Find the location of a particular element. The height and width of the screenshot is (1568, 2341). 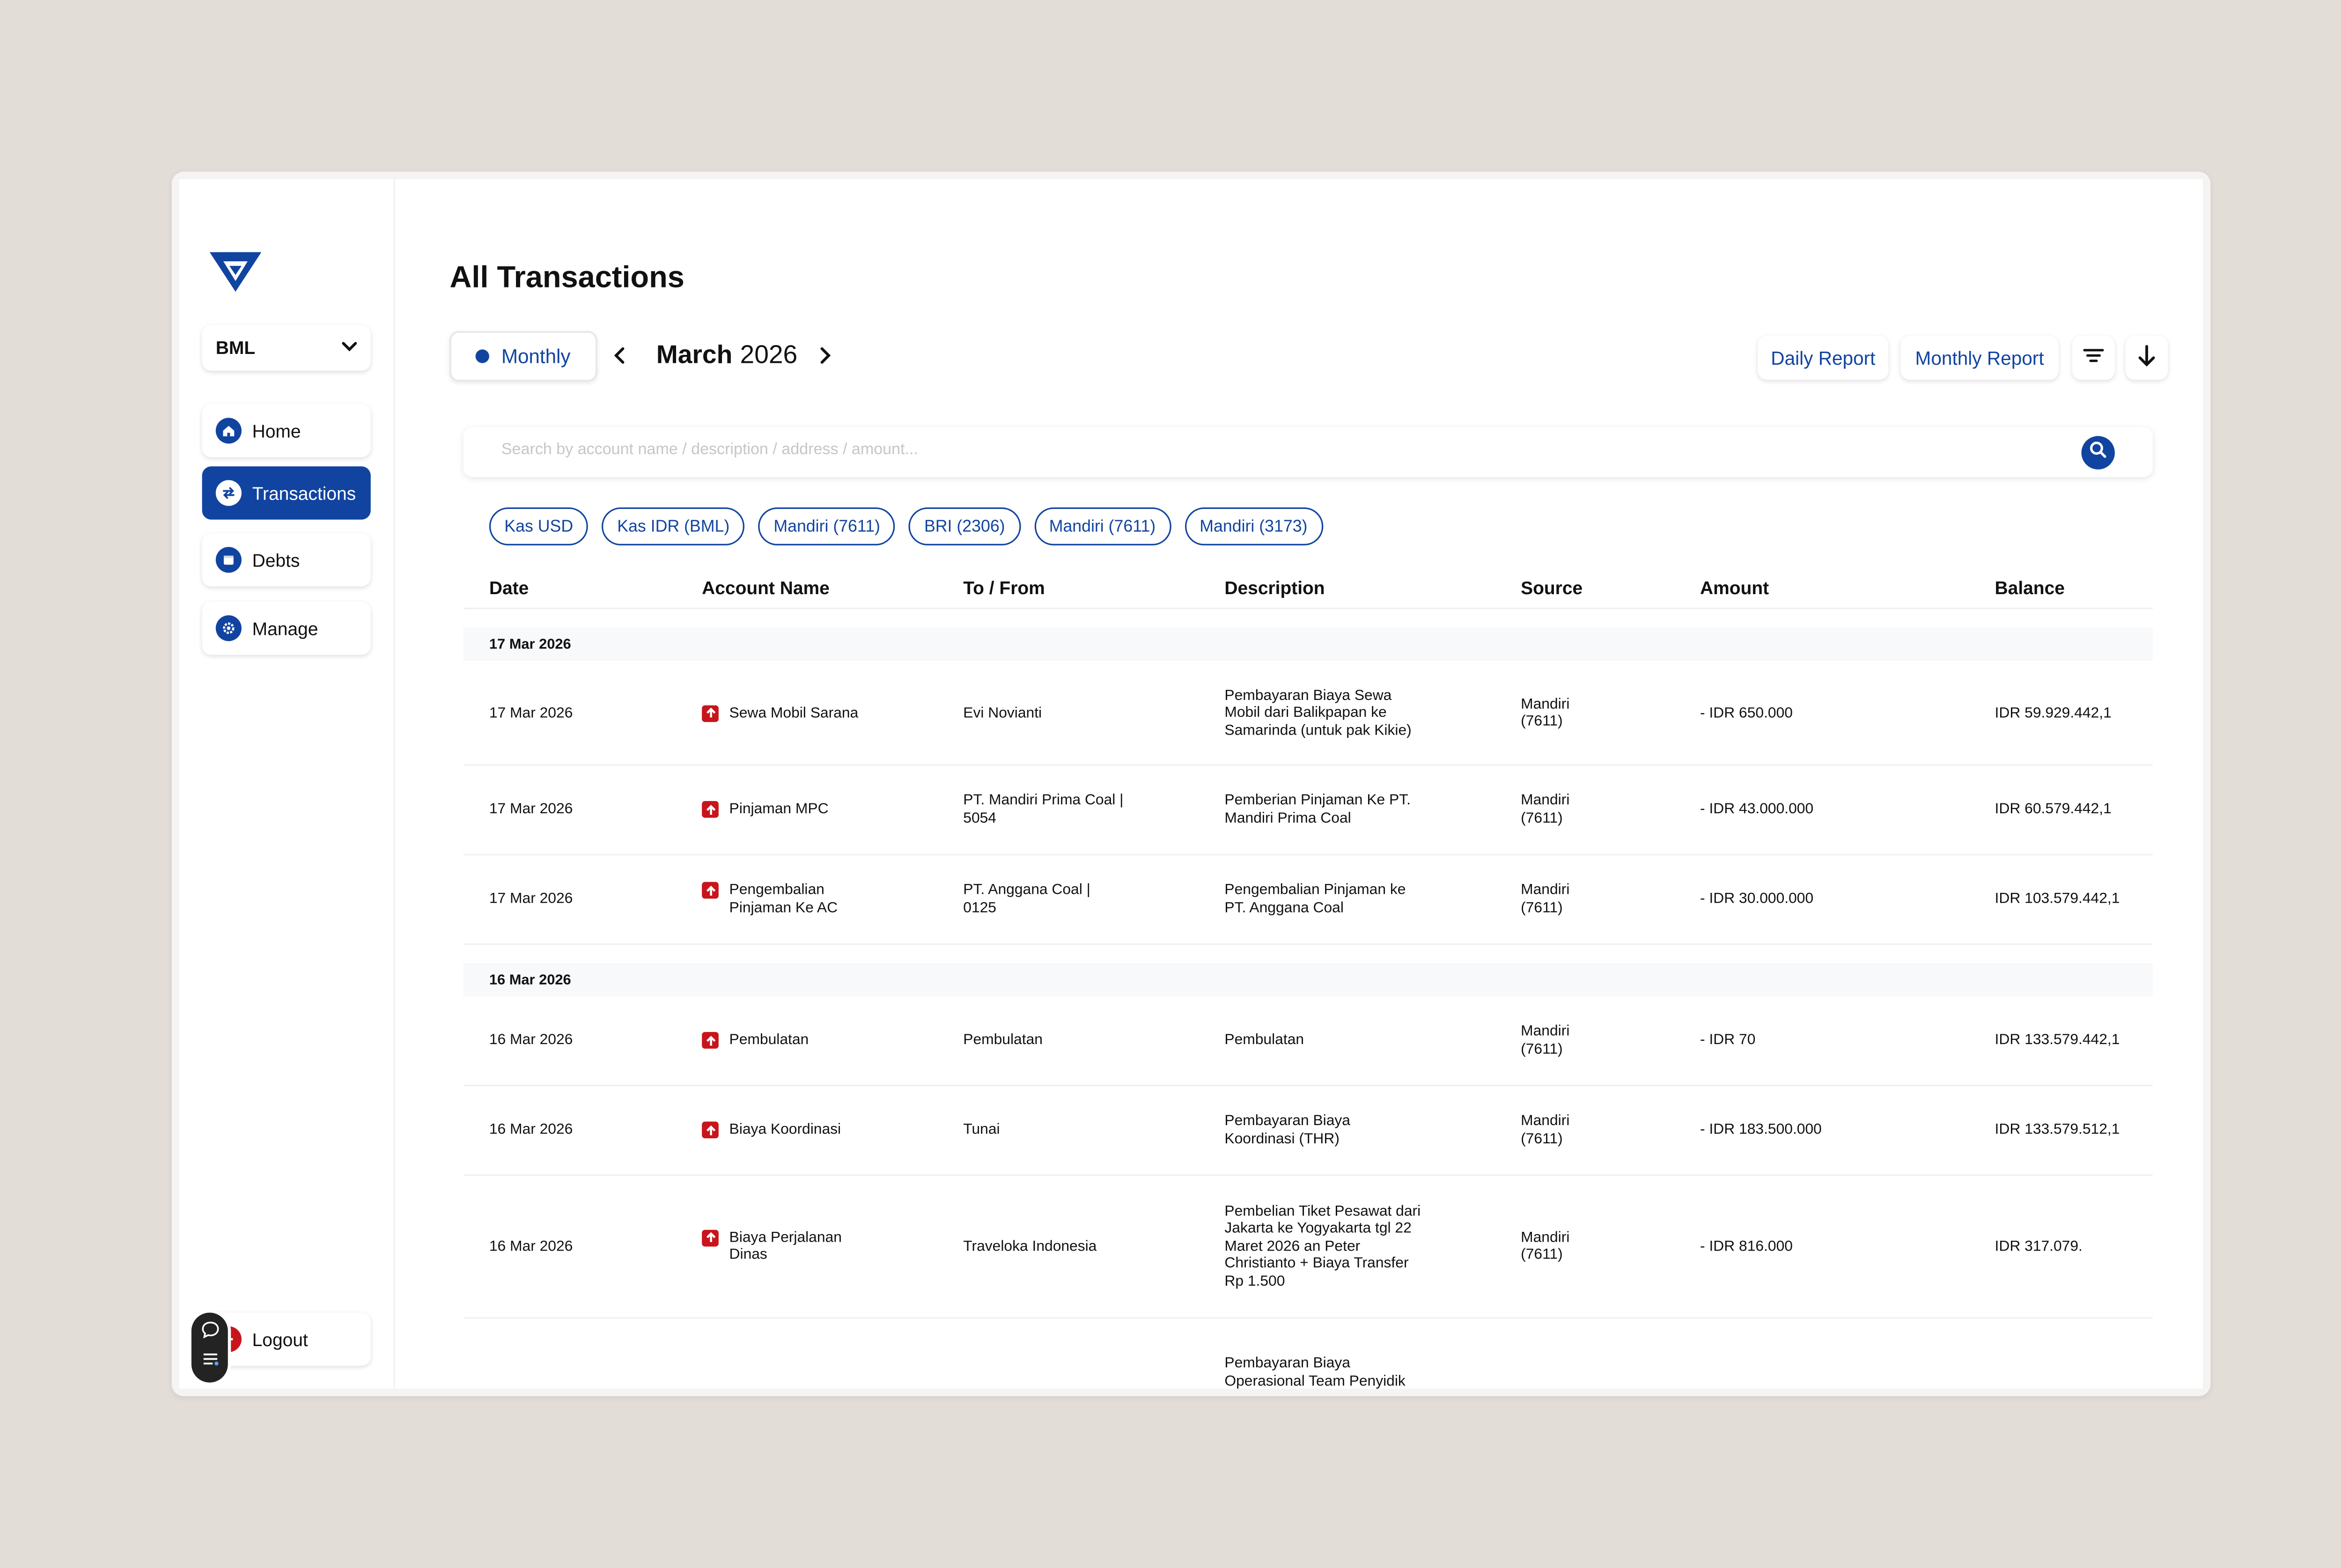

row-amount: - IDR 43.000.000 is located at coordinates (1757, 810).